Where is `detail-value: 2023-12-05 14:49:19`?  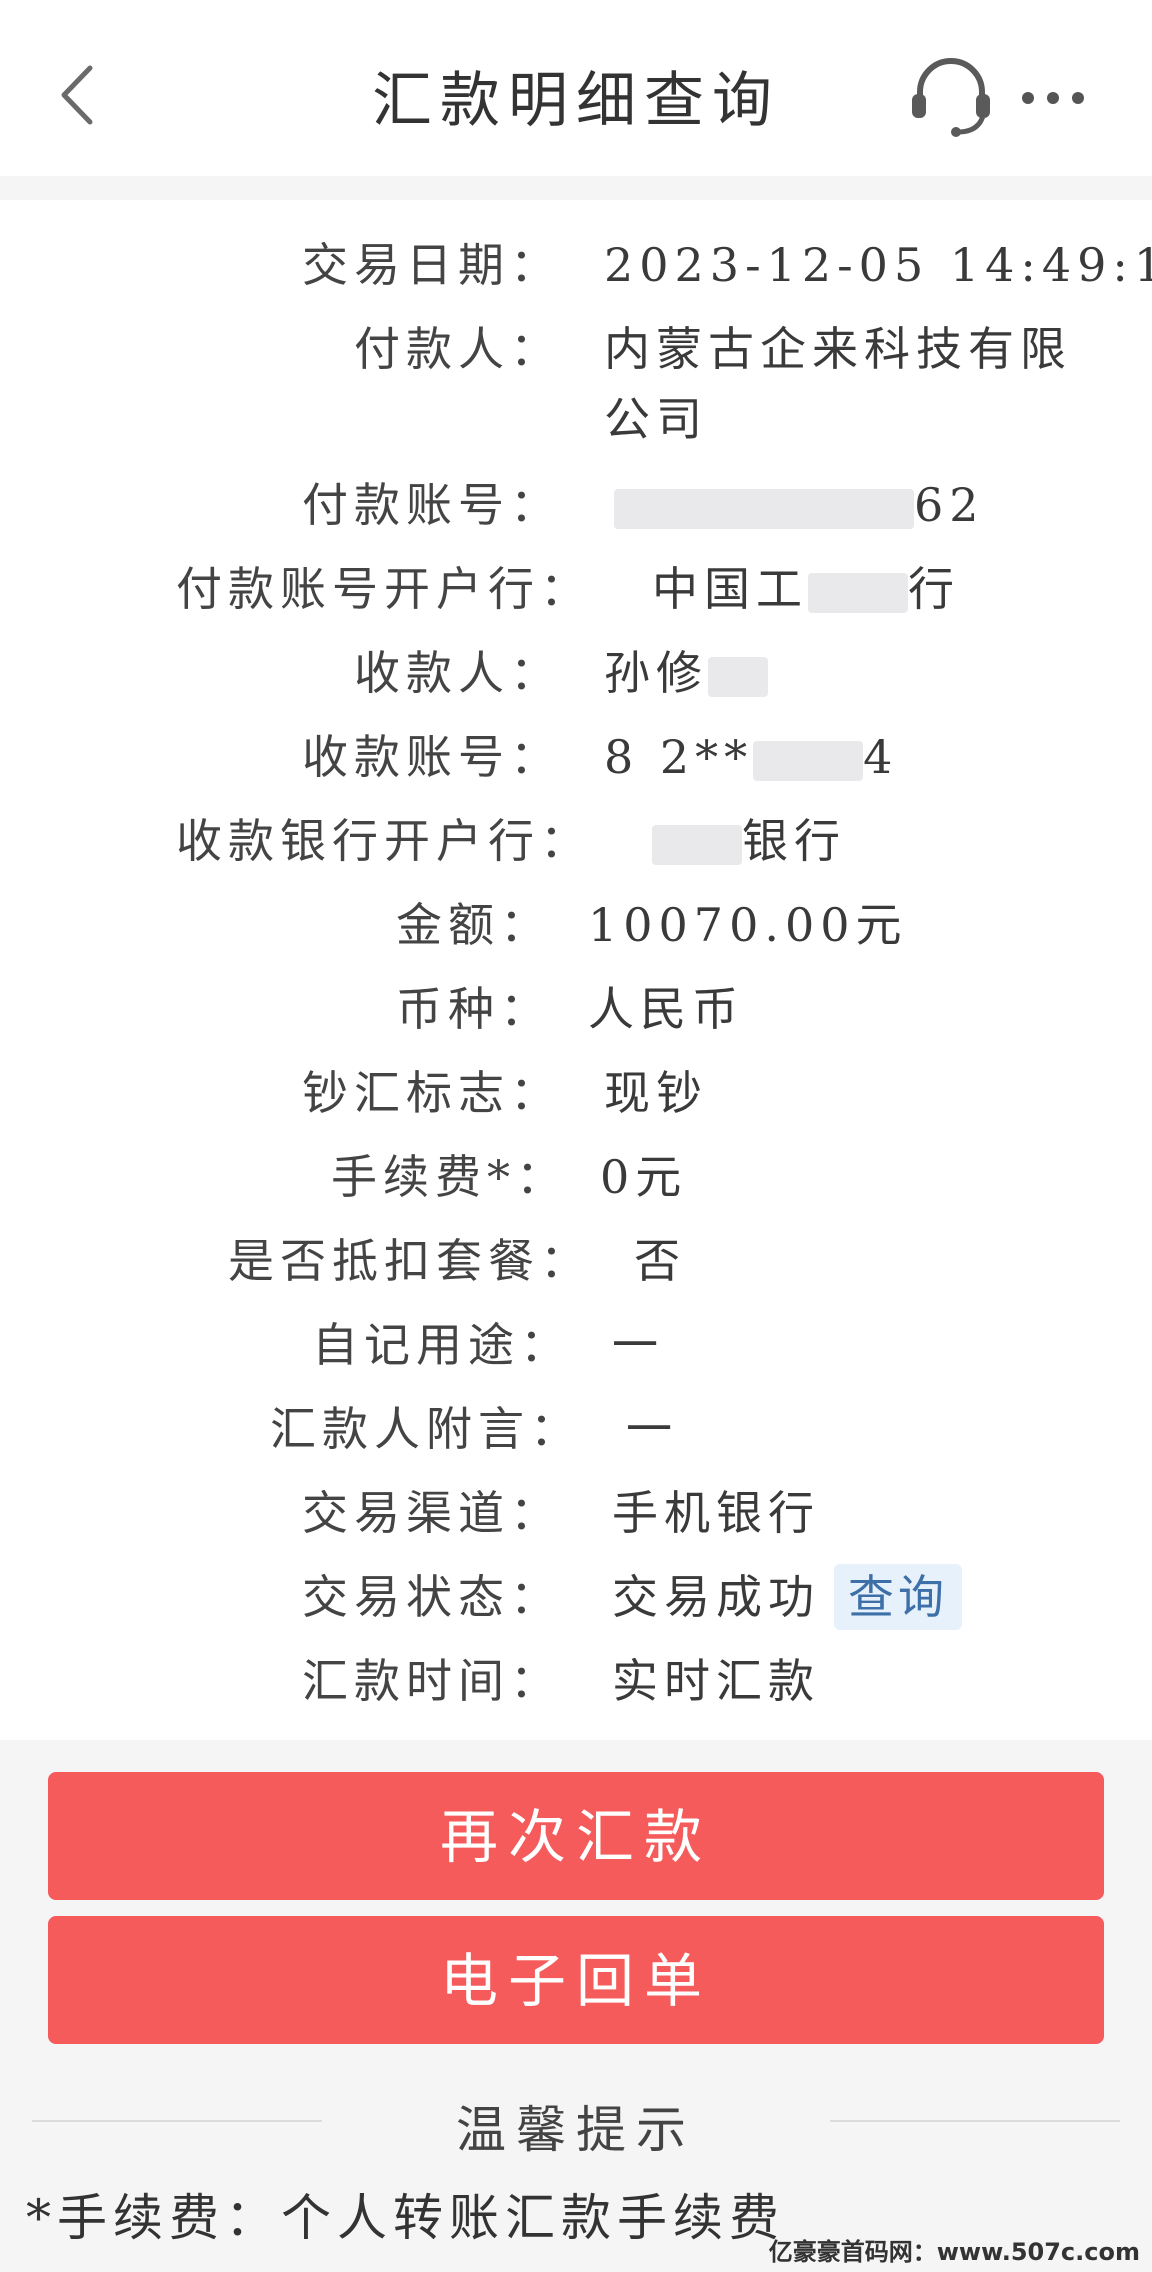
detail-value: 2023-12-05 14:49:19 is located at coordinates (878, 265).